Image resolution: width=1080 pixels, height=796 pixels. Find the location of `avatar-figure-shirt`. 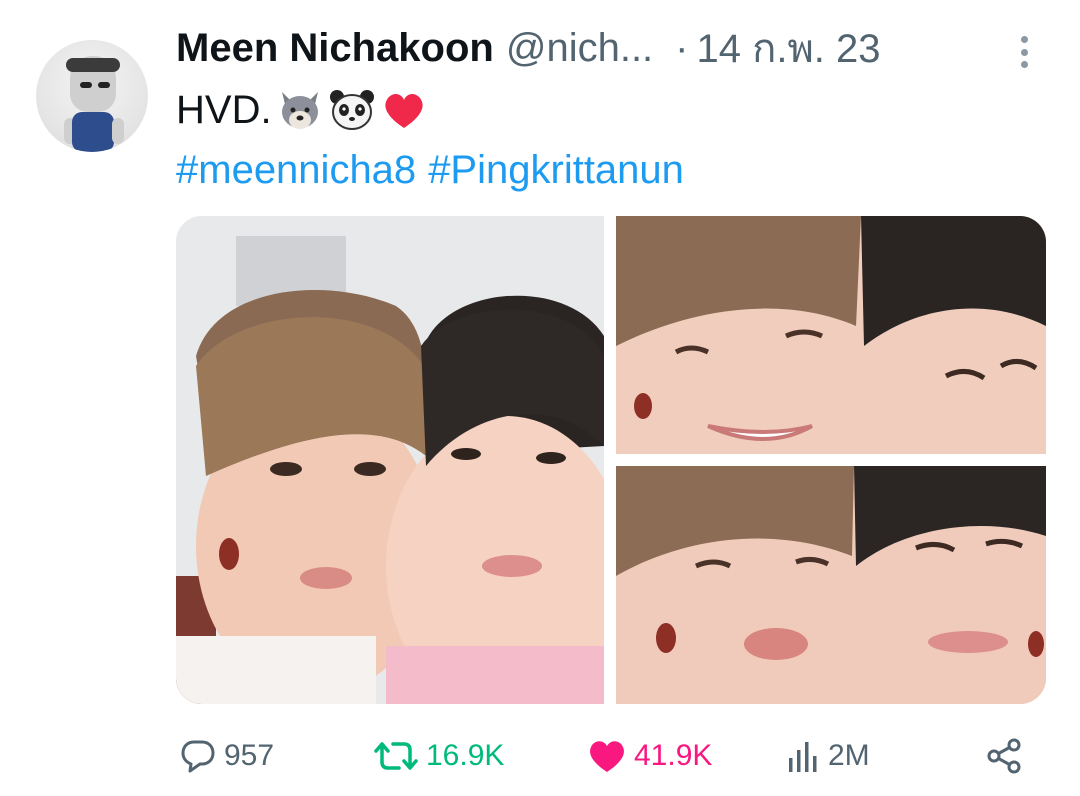

avatar-figure-shirt is located at coordinates (93, 132).